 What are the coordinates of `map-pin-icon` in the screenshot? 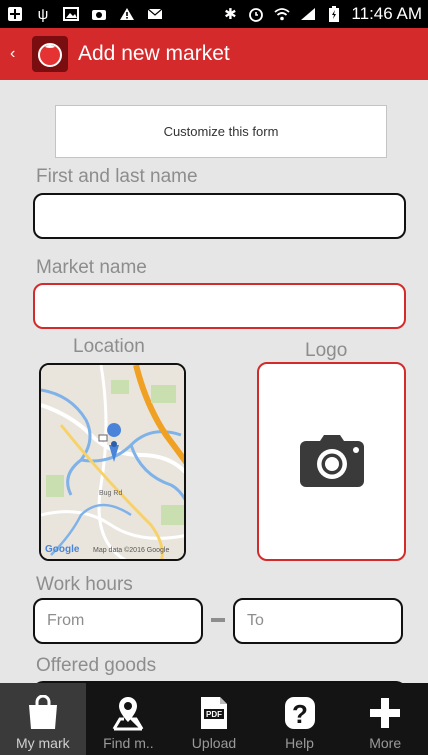 It's located at (128, 713).